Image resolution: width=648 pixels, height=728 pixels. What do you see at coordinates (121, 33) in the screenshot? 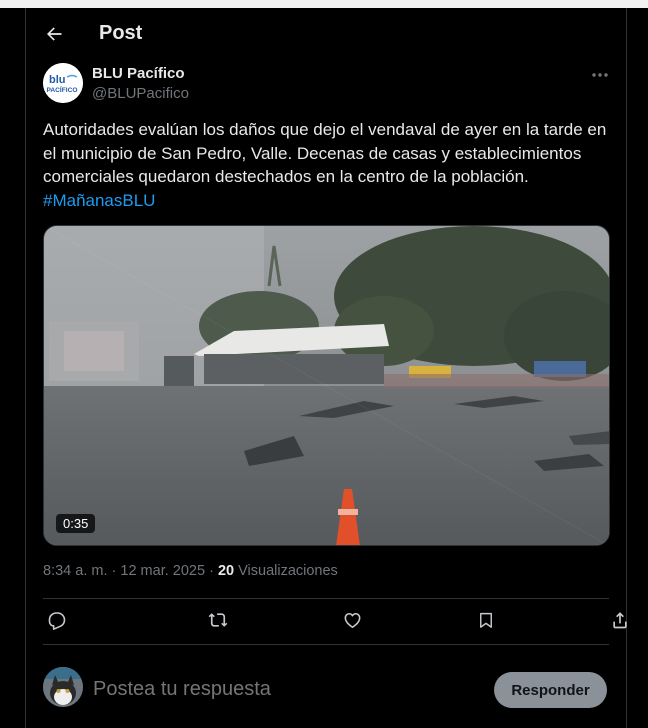
I see `page-title: Post` at bounding box center [121, 33].